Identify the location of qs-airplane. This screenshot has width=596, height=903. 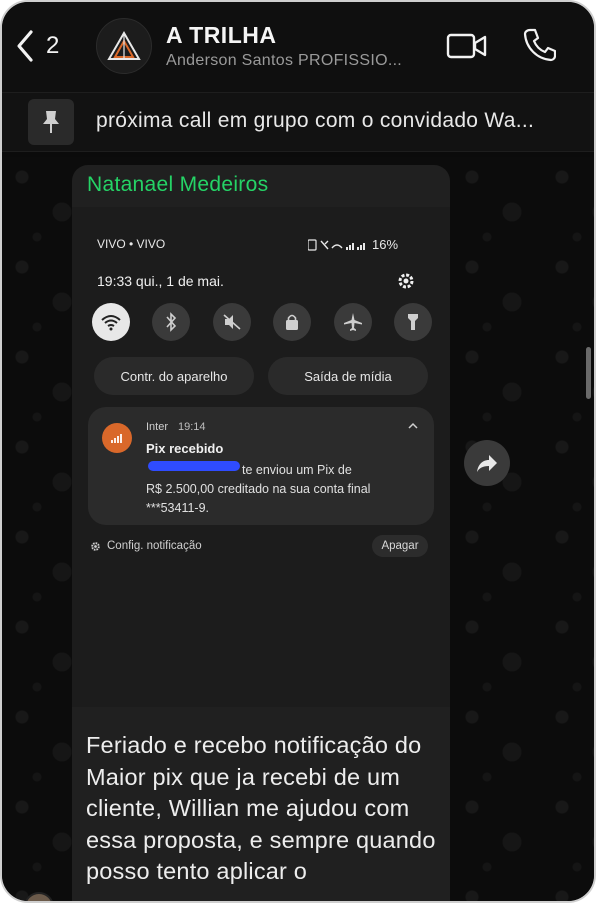
(352, 322).